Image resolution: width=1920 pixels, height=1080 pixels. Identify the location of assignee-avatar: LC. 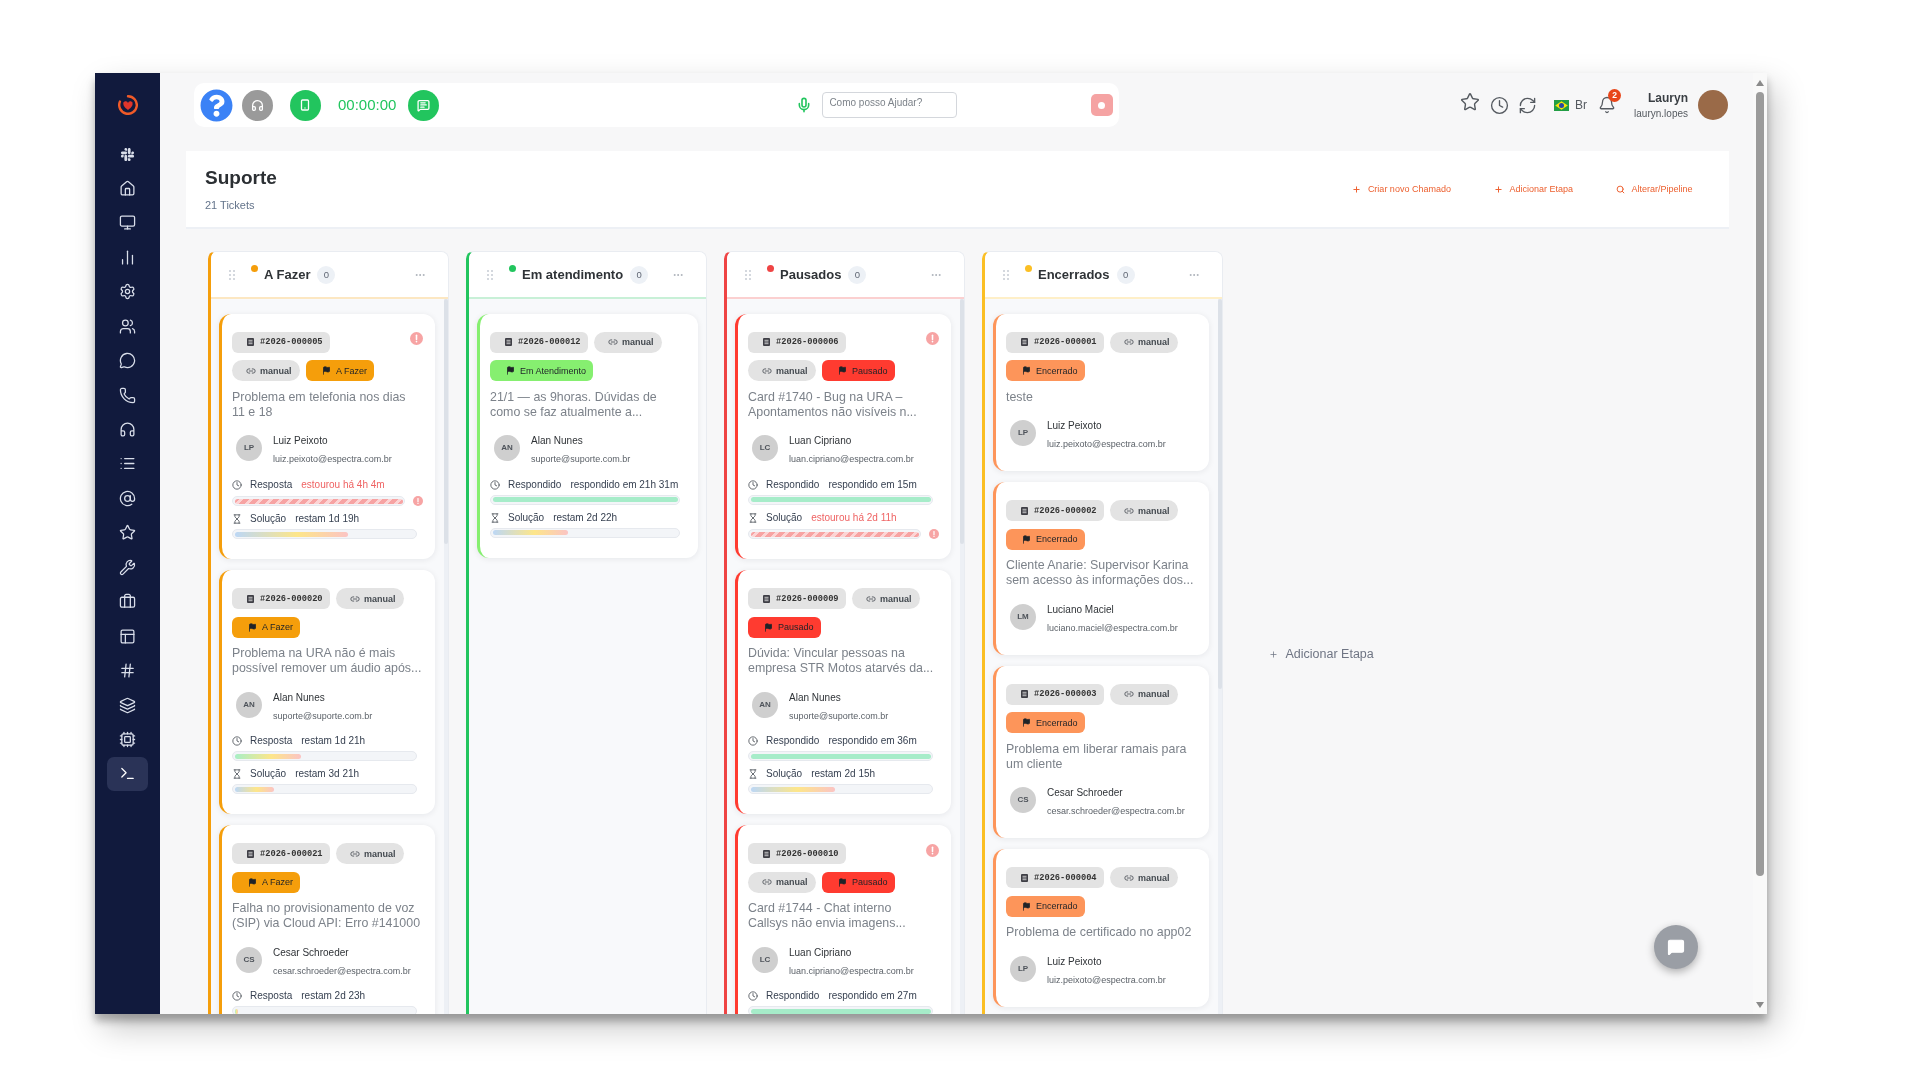
(765, 448).